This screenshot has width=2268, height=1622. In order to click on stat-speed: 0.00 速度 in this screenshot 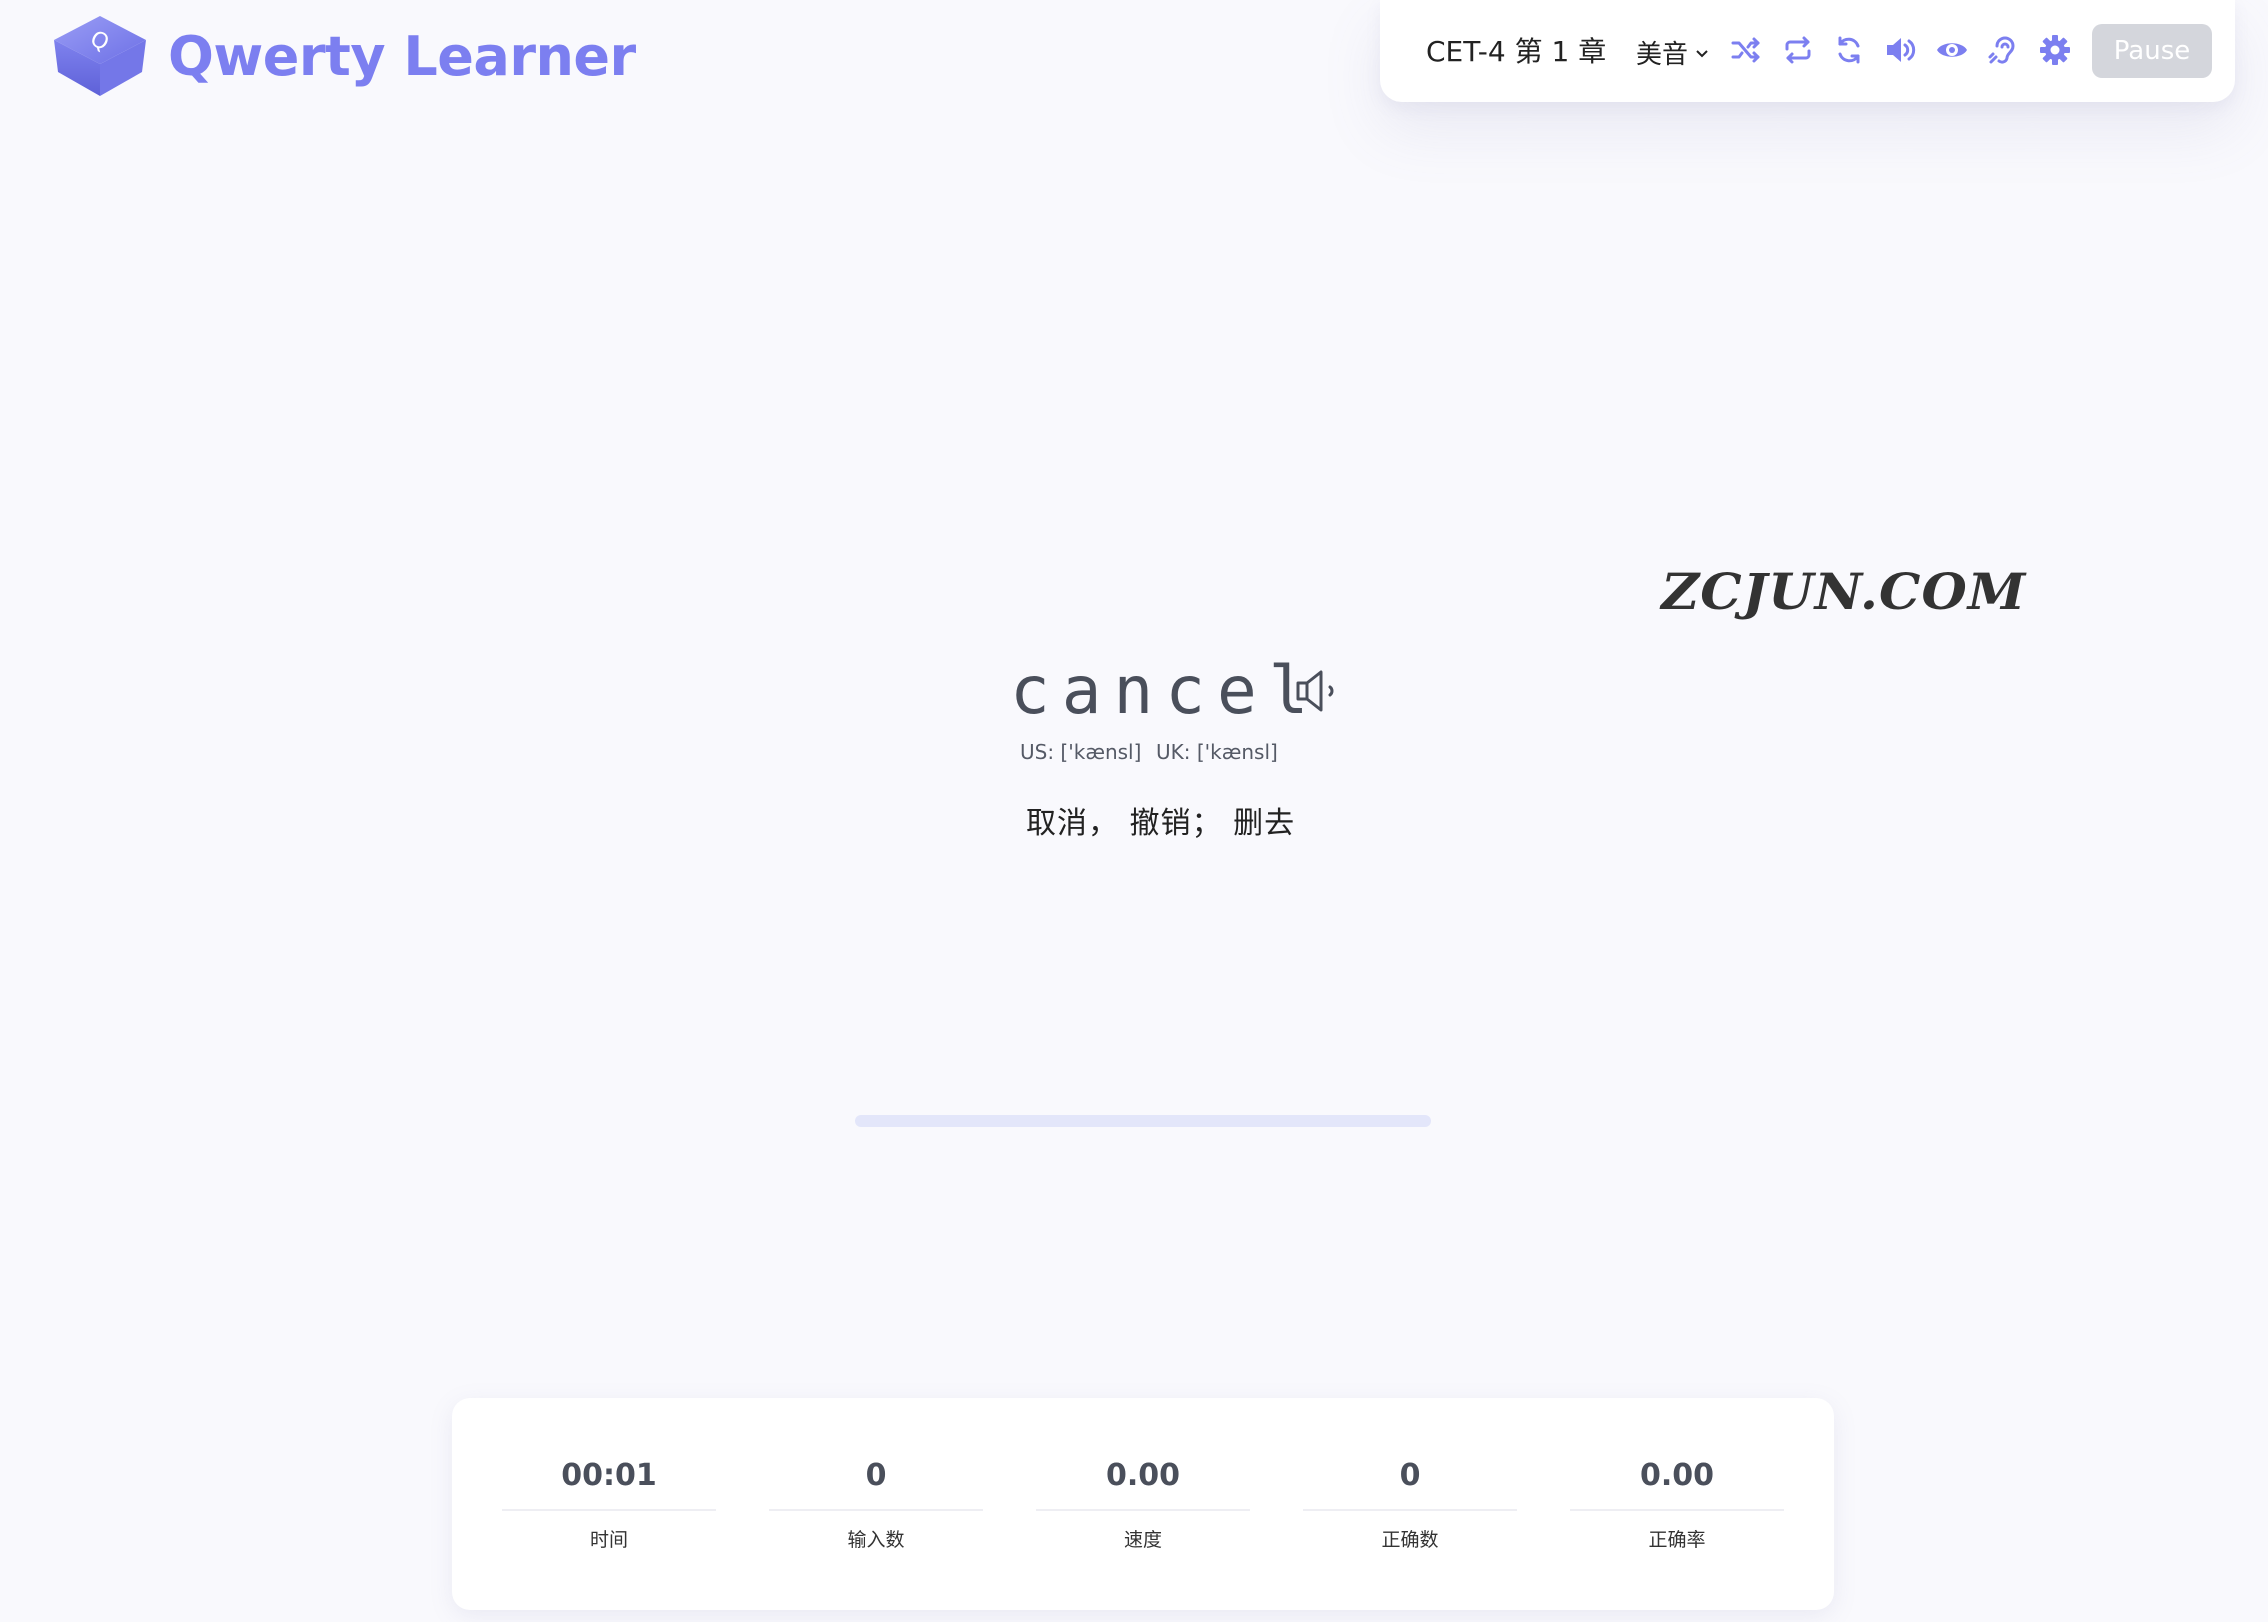, I will do `click(1143, 1504)`.